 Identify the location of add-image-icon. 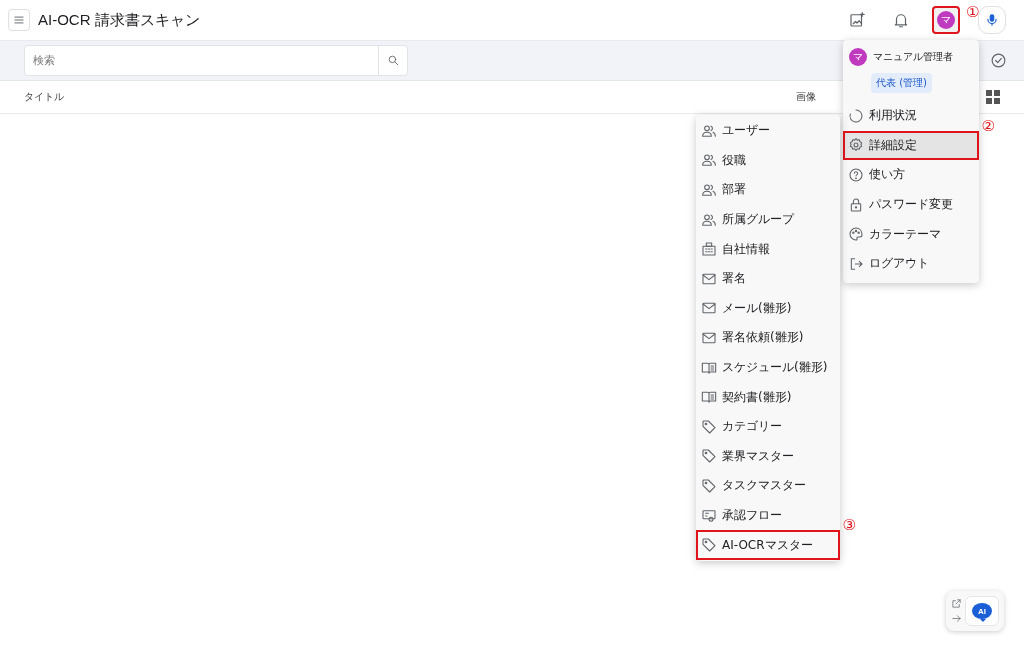
(857, 20).